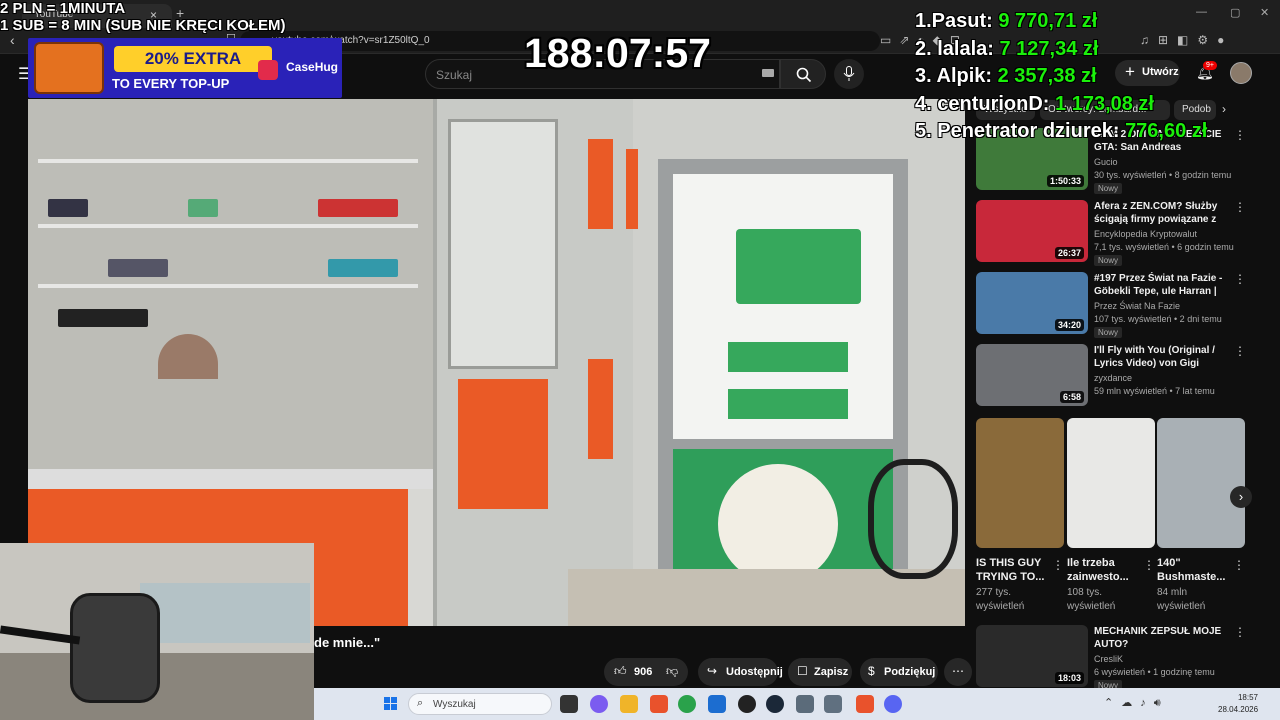 The image size is (1280, 720). Describe the element at coordinates (1264, 12) in the screenshot. I see `close-window-icon: ✕` at that location.